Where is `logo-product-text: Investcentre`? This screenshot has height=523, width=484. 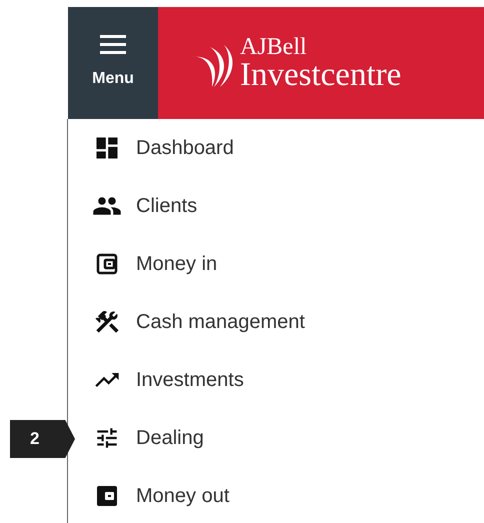
logo-product-text: Investcentre is located at coordinates (321, 75).